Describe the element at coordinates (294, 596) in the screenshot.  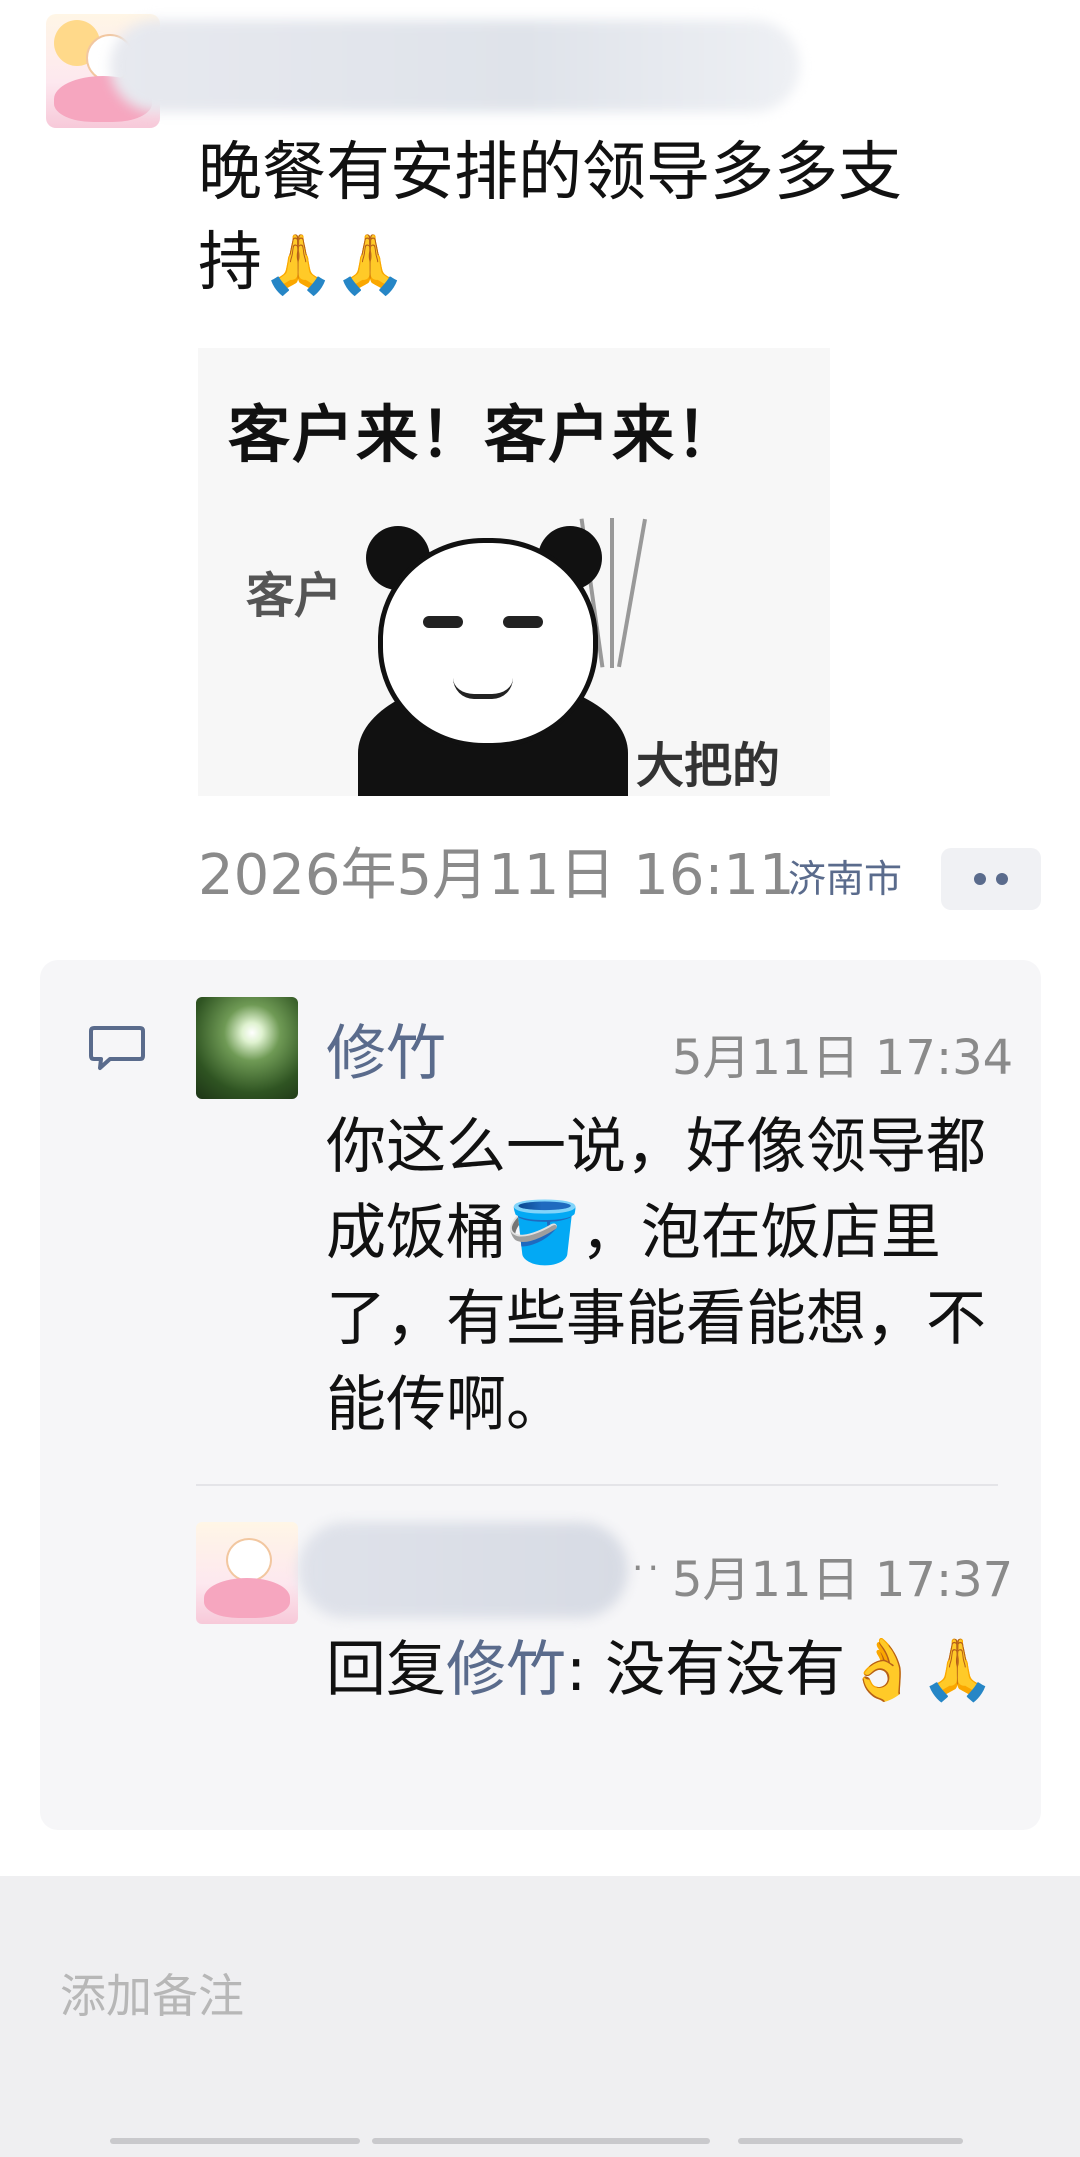
I see `meme-label-left: 客户` at that location.